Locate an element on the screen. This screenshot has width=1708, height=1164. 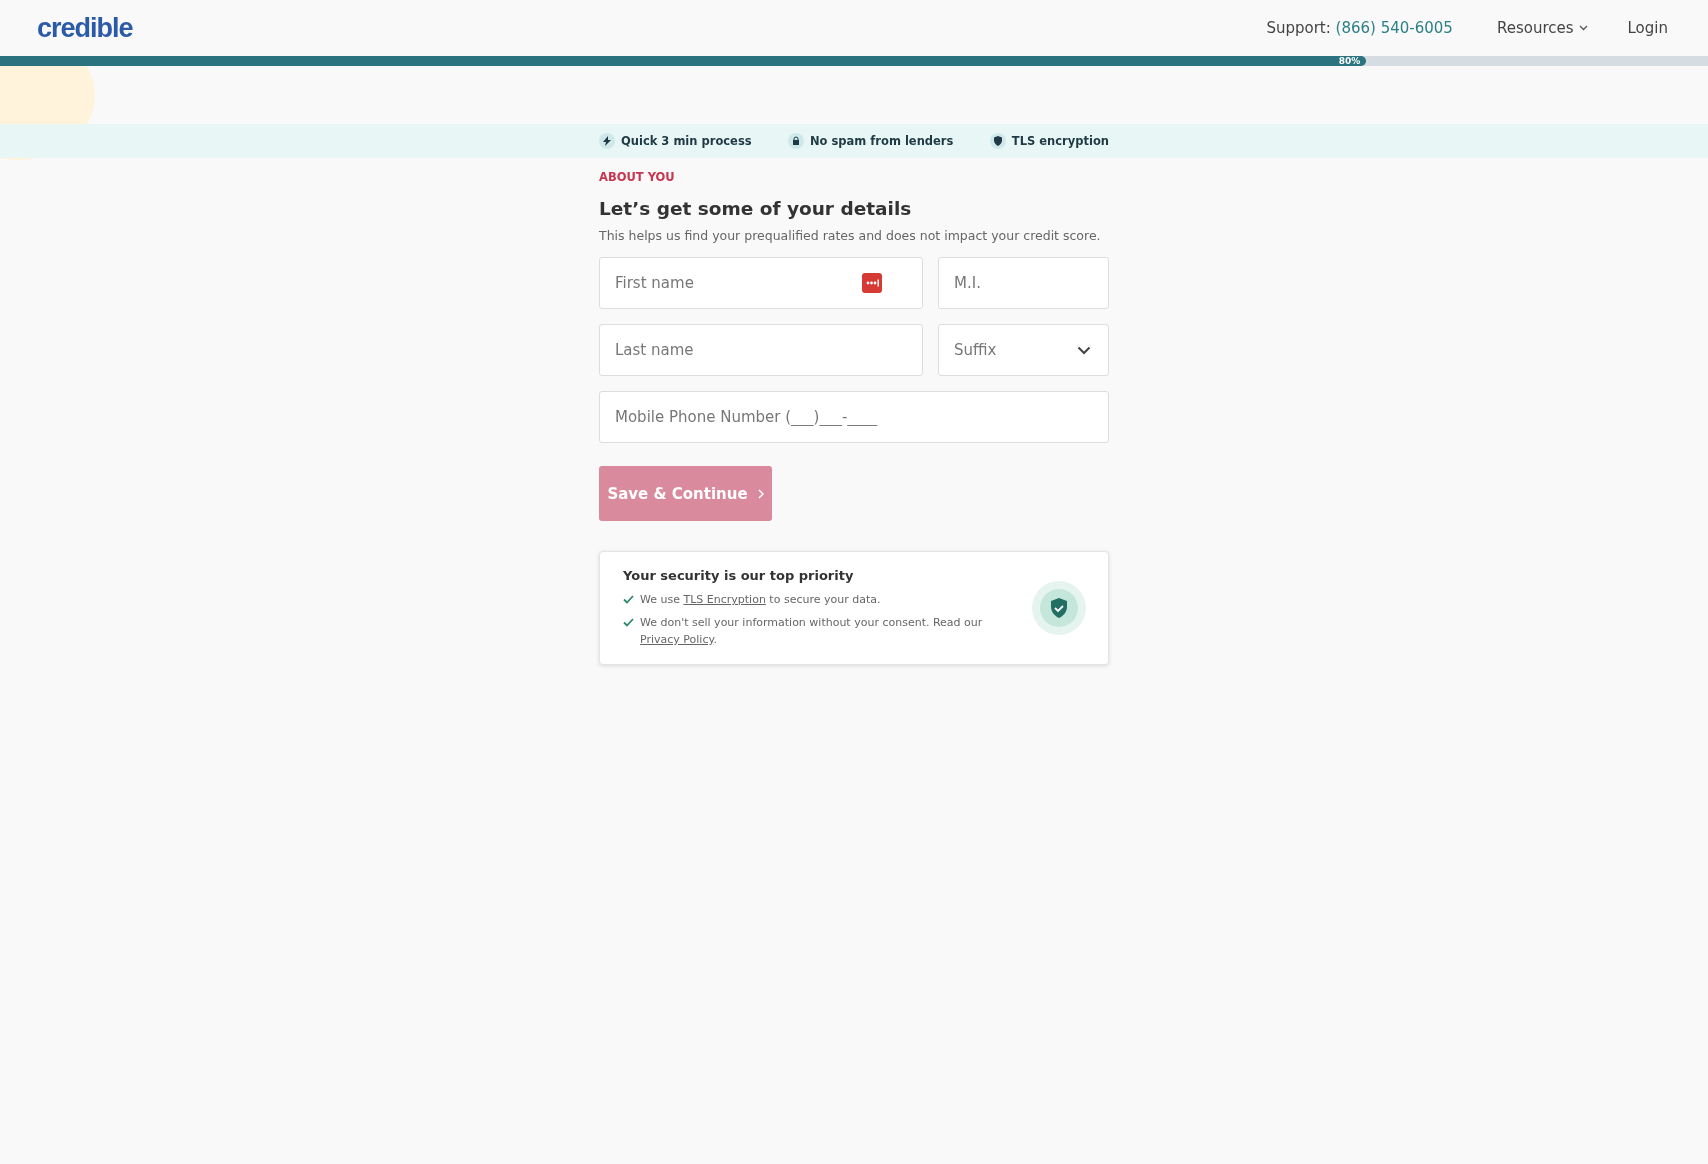
progress-percent: 80% is located at coordinates (1350, 61).